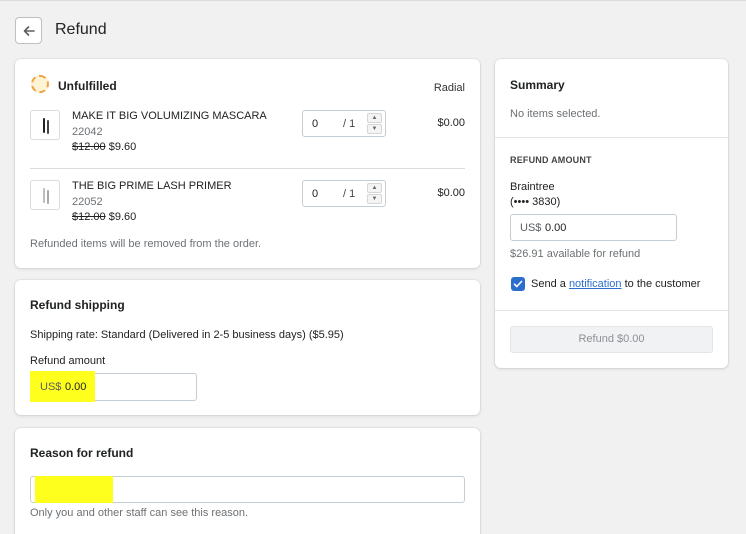 The image size is (746, 534). Describe the element at coordinates (535, 202) in the screenshot. I see `card-number: (•••• 3830)` at that location.